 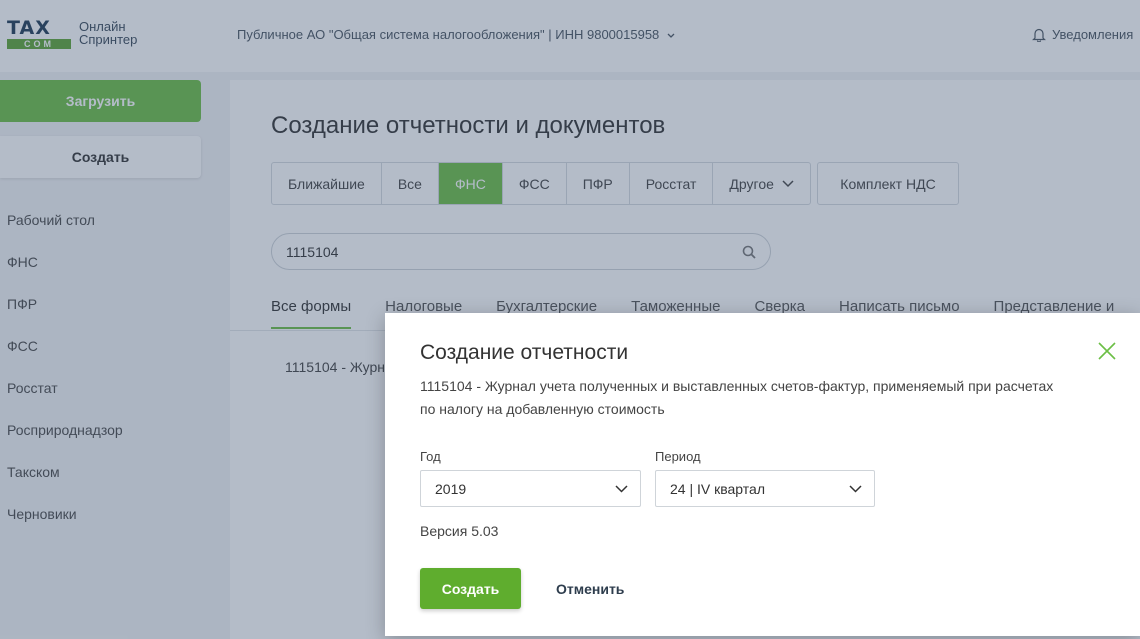 What do you see at coordinates (530, 488) in the screenshot?
I see `year-select: 2019` at bounding box center [530, 488].